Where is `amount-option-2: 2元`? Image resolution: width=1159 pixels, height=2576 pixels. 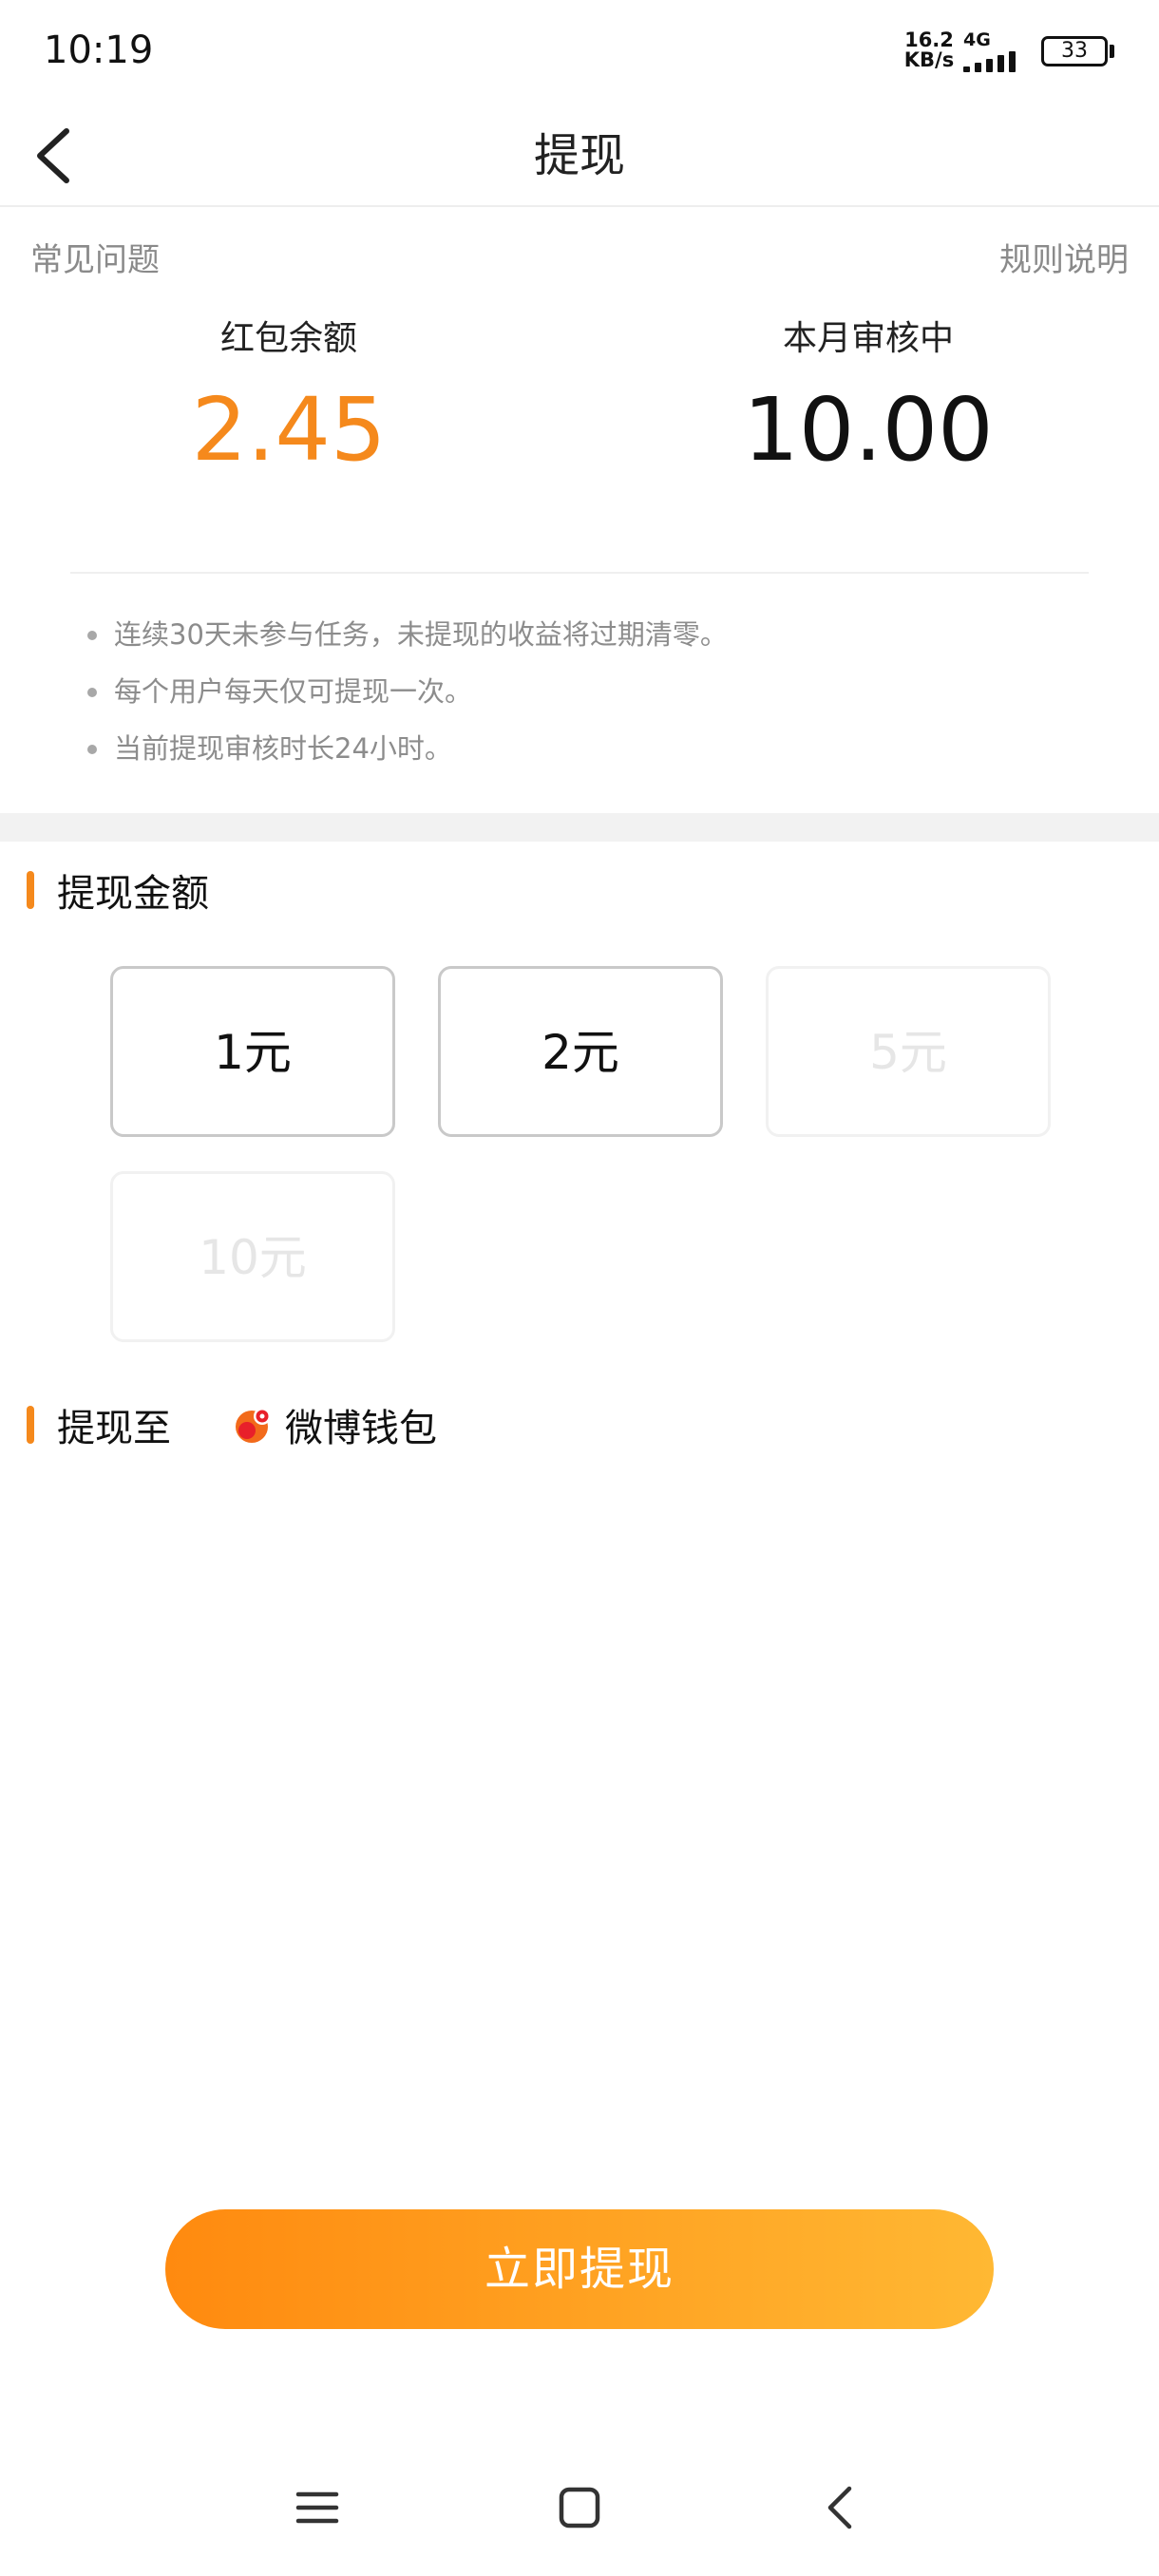 amount-option-2: 2元 is located at coordinates (580, 1051).